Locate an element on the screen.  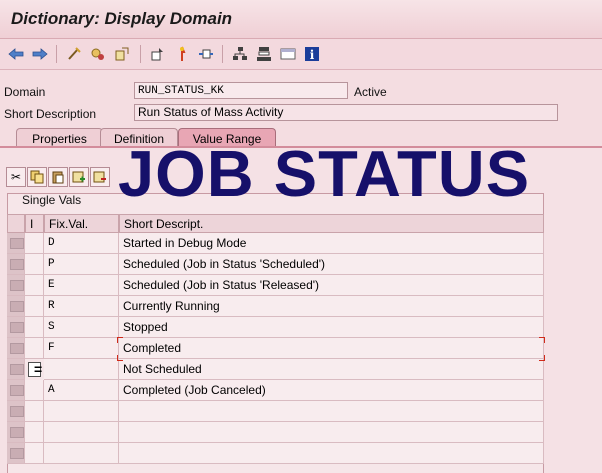
other-object-icon is located at coordinates (74, 54).